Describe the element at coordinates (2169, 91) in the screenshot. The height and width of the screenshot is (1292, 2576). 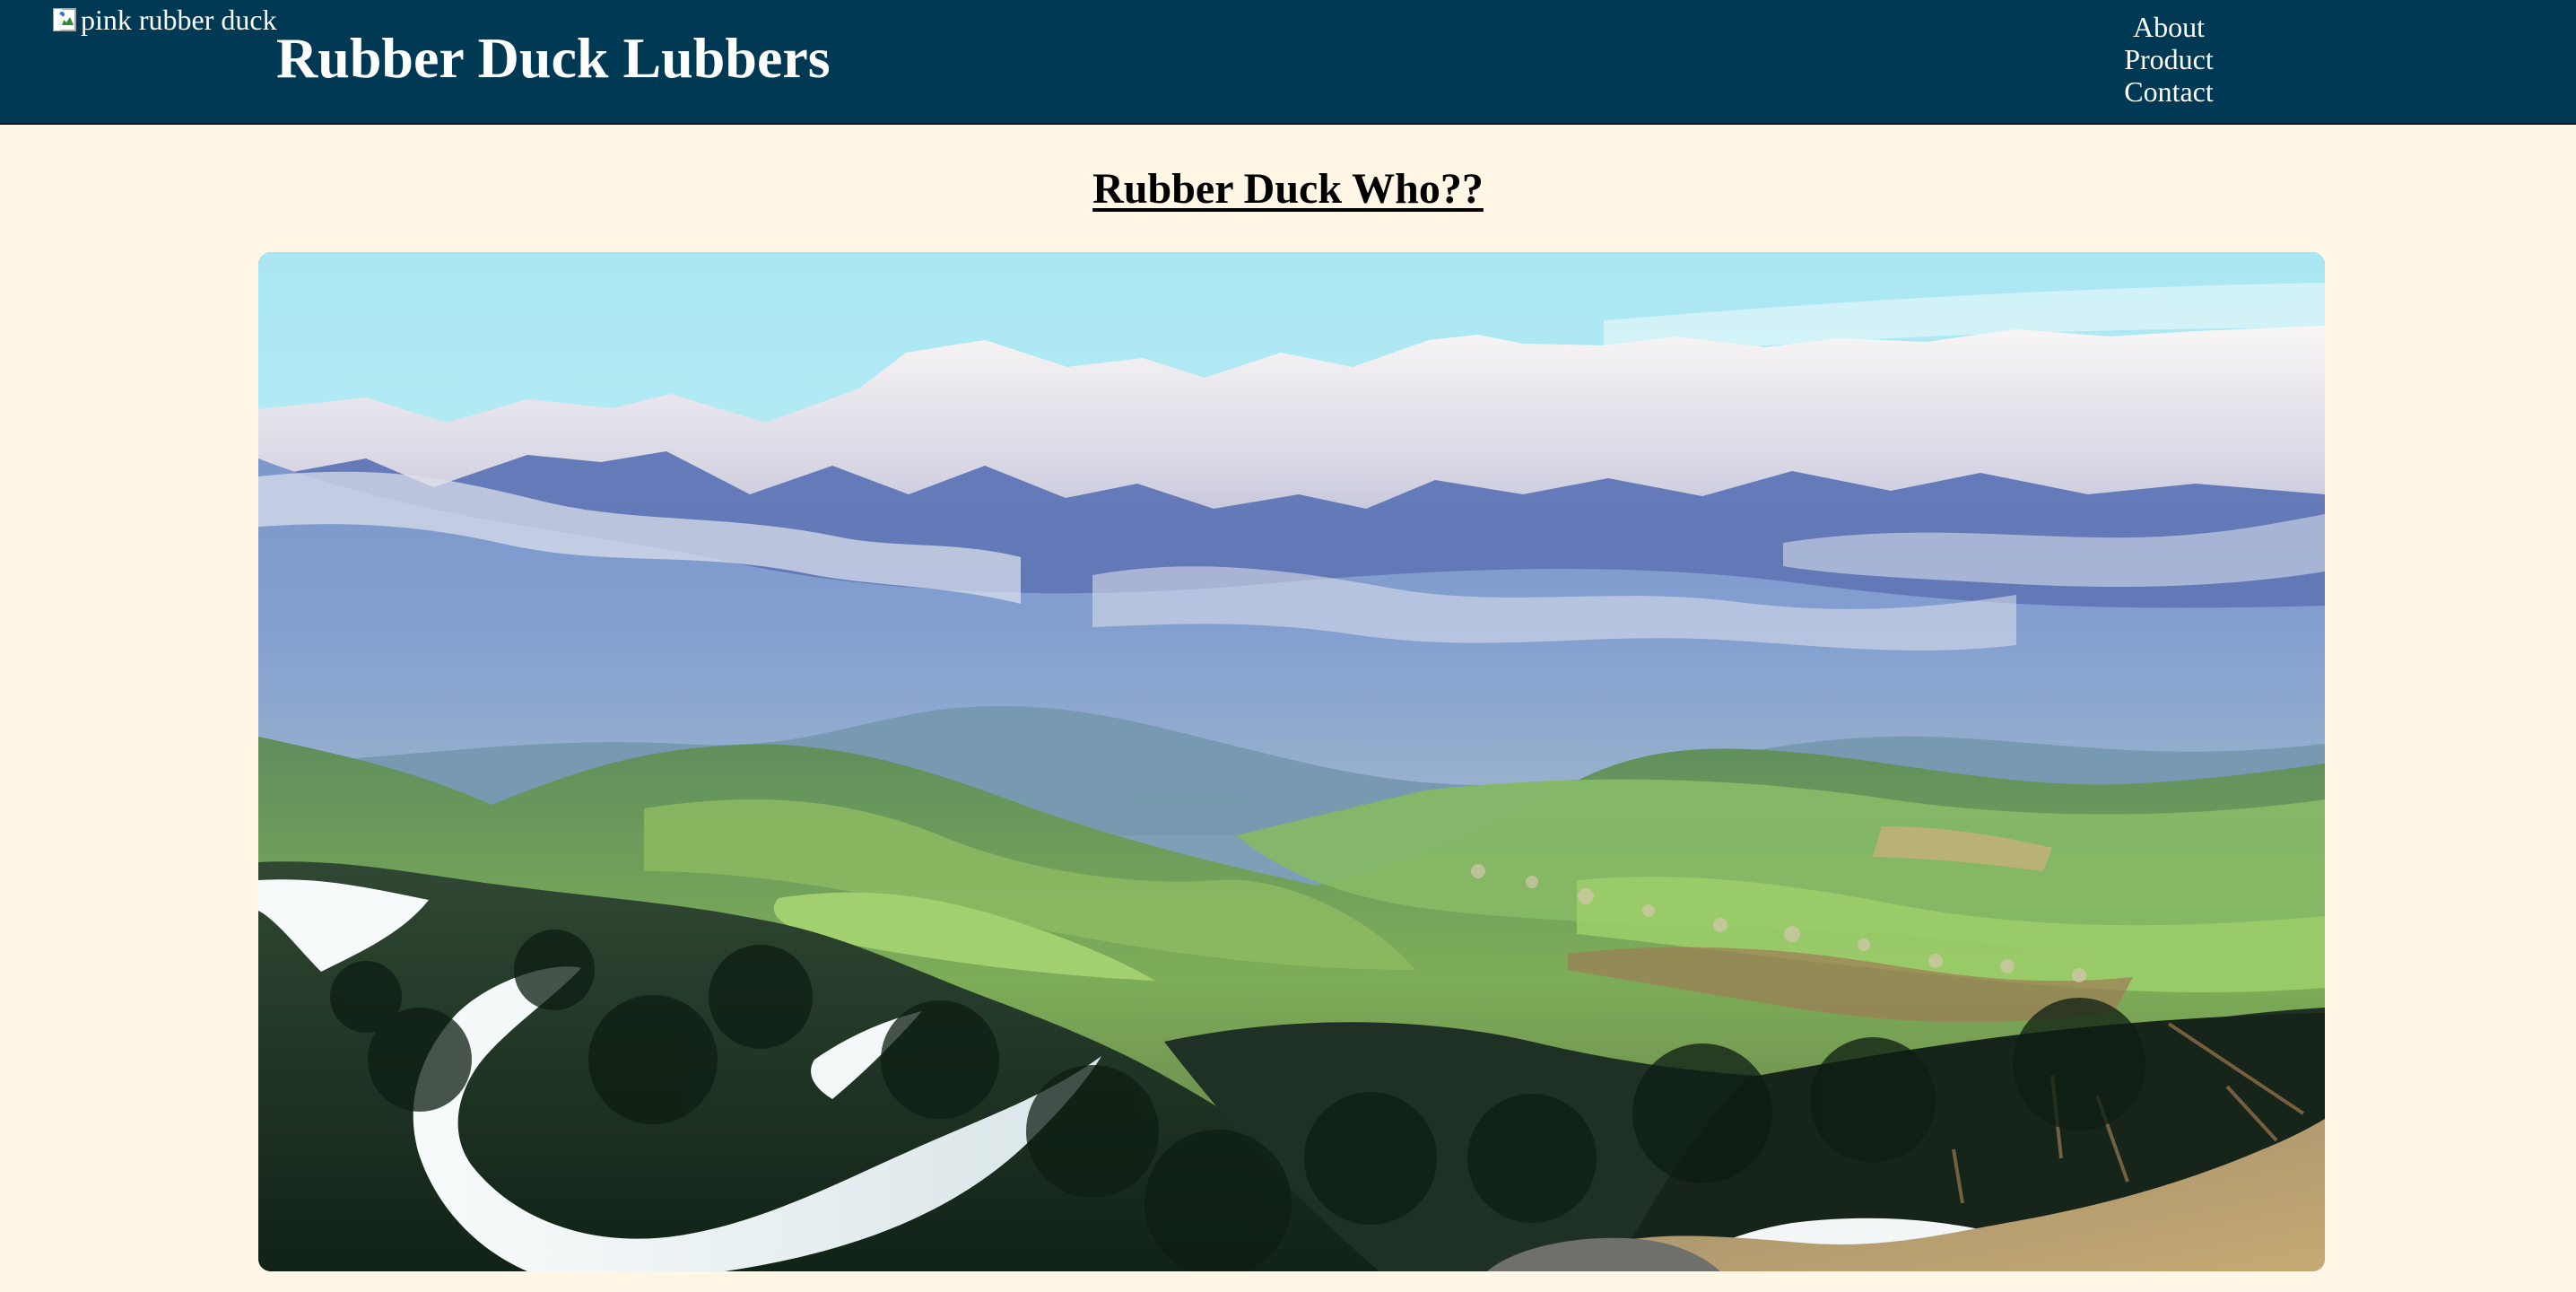
I see `nav-link-contact: Contact` at that location.